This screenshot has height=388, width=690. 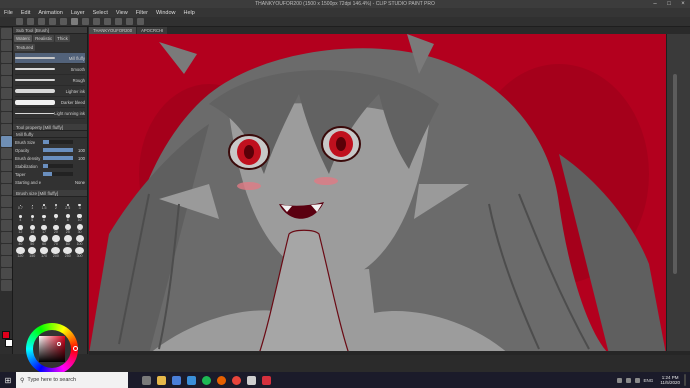 I want to click on mail-icon, so click(x=191, y=380).